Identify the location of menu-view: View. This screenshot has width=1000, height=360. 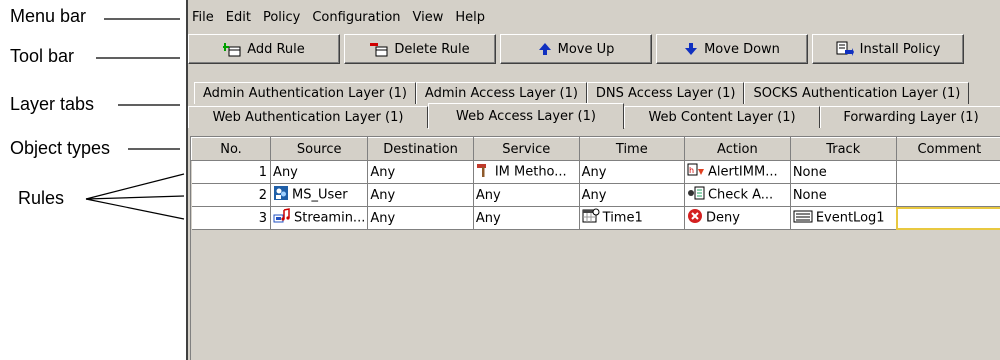
(428, 18).